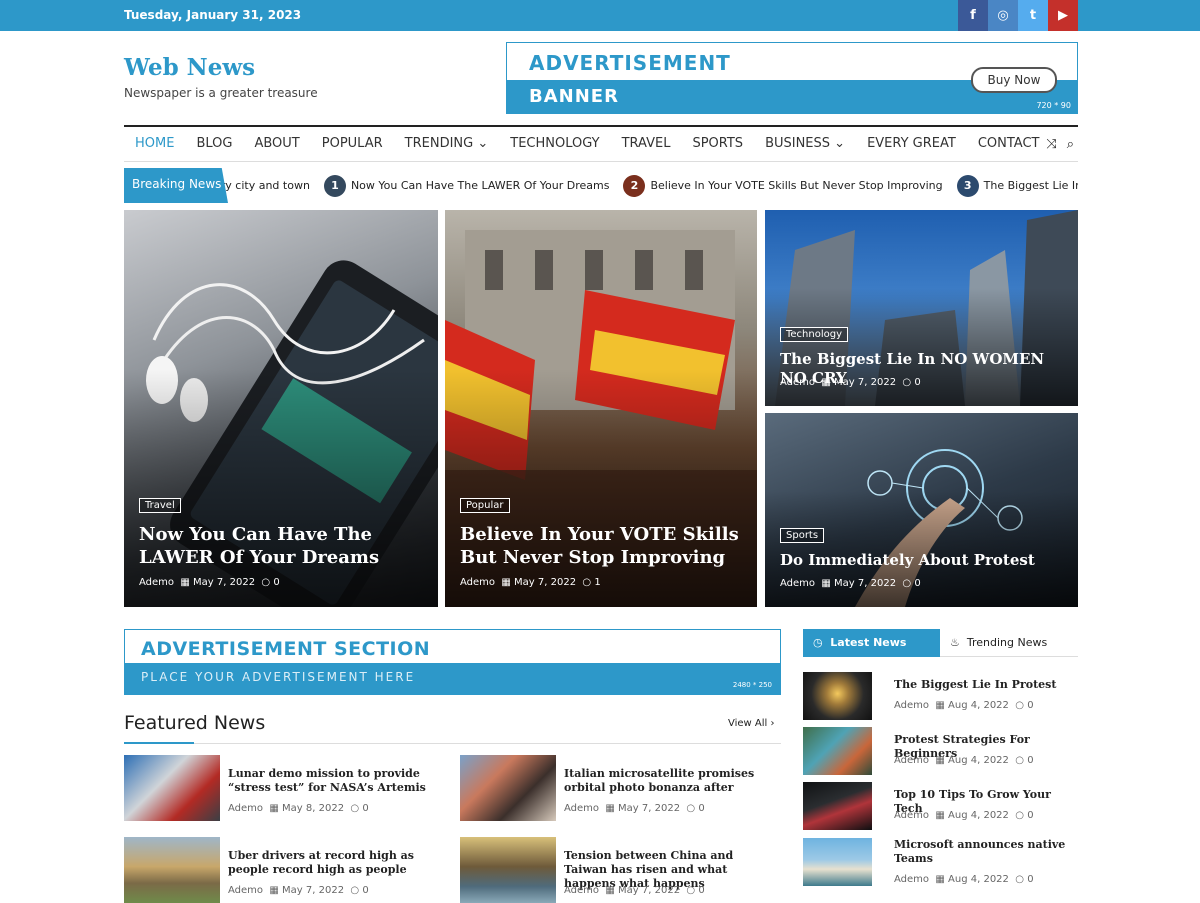 This screenshot has height=903, width=1200. Describe the element at coordinates (452, 743) in the screenshot. I see `featured-divider` at that location.